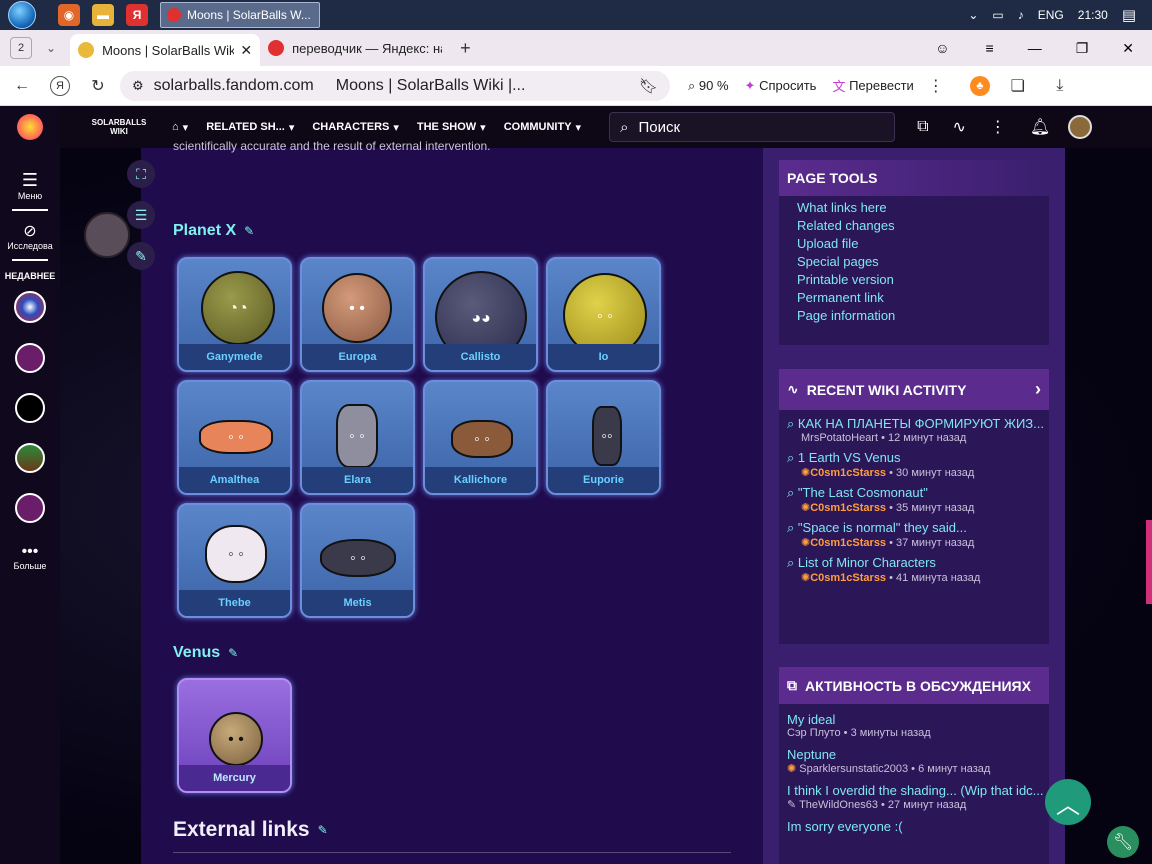 Image resolution: width=1152 pixels, height=864 pixels. I want to click on discussion-title: Im sorry everyone :(, so click(918, 826).